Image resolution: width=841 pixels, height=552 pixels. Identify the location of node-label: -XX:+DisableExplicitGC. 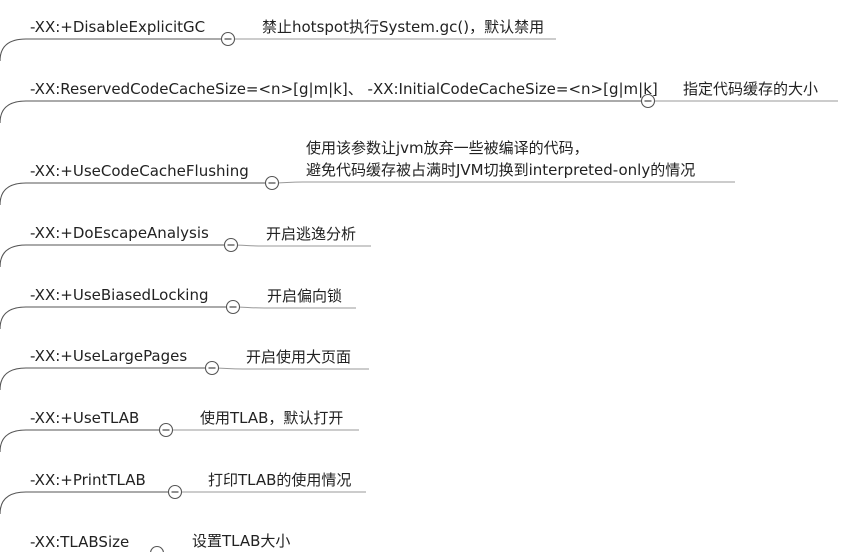
(117, 27).